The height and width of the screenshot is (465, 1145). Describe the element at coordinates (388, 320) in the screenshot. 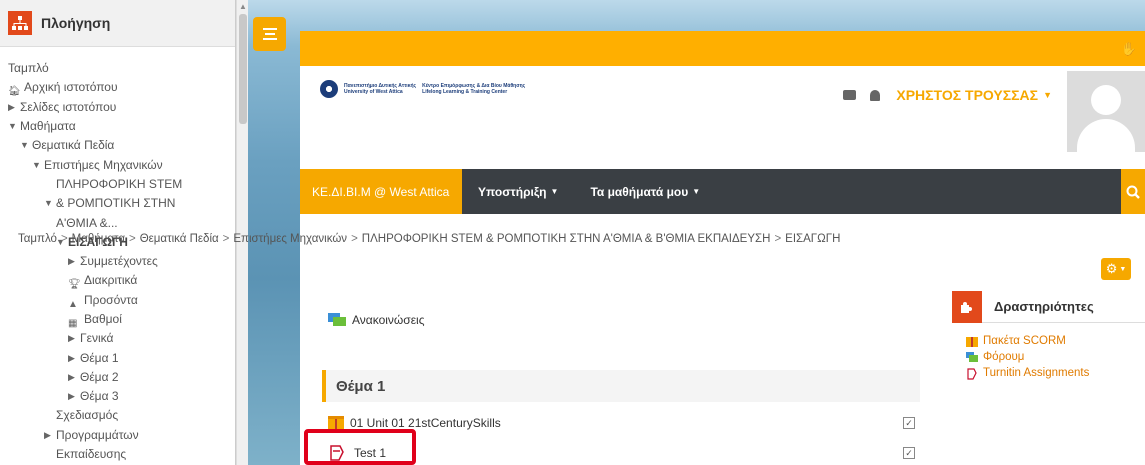

I see `announcements-link: Ανακοινώσεις` at that location.